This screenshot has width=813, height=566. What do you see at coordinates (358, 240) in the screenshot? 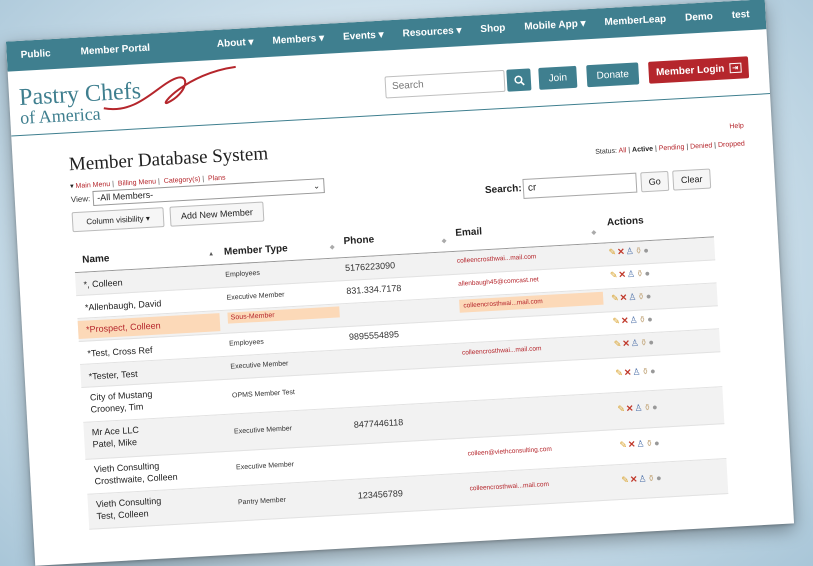
I see `header-phone: Phone` at bounding box center [358, 240].